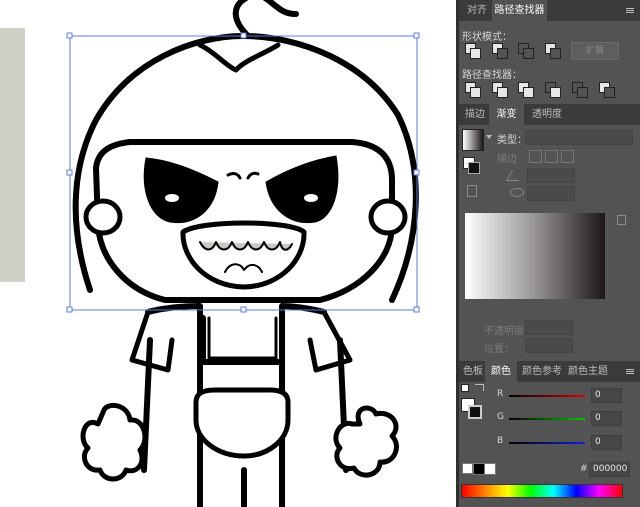  Describe the element at coordinates (388, 217) in the screenshot. I see `right-ear` at that location.